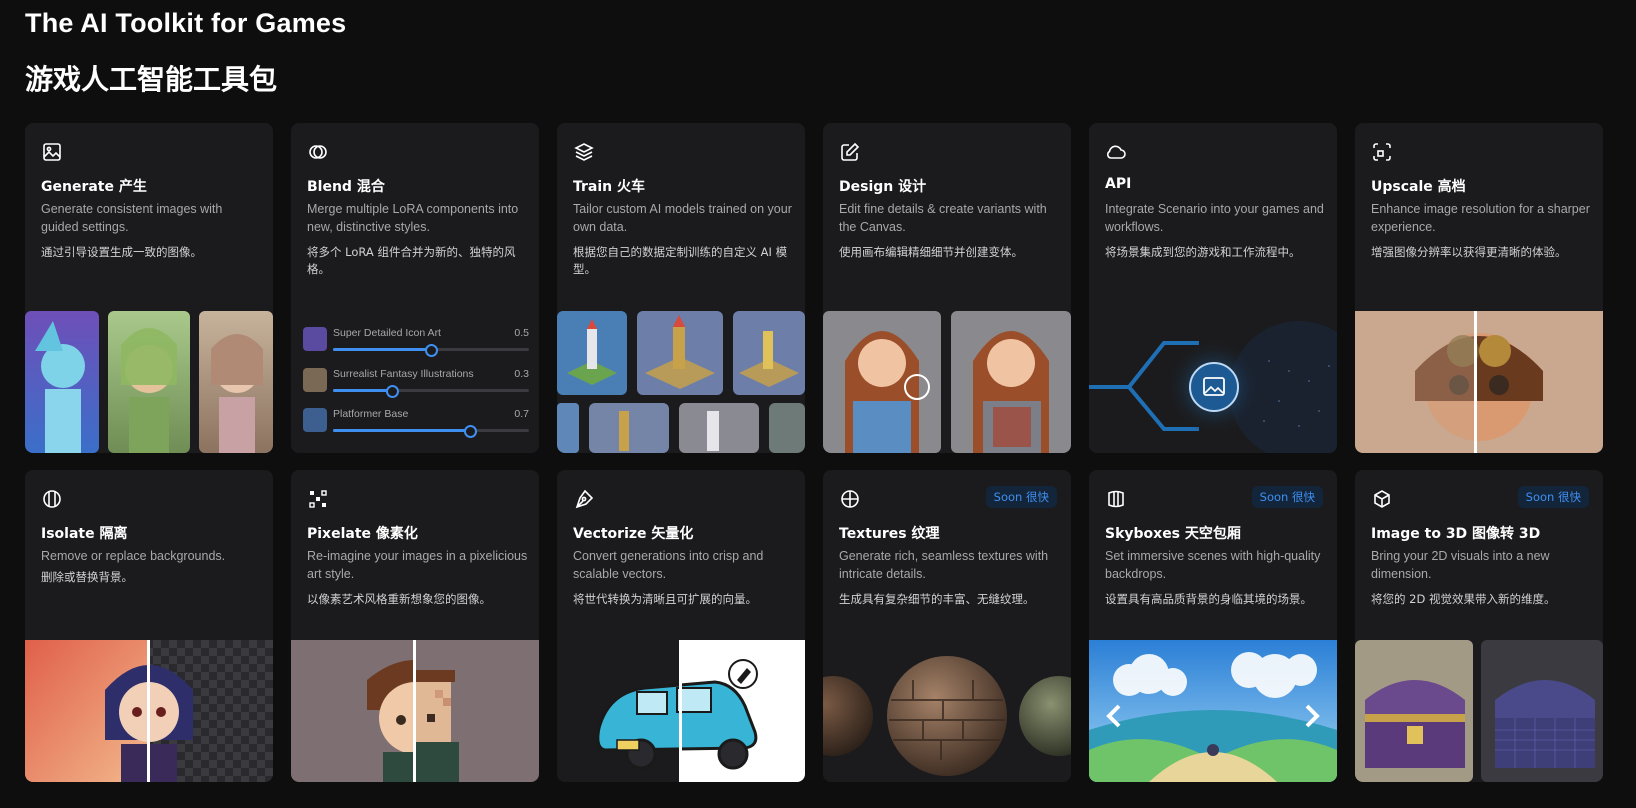 Image resolution: width=1636 pixels, height=808 pixels. What do you see at coordinates (416, 342) in the screenshot?
I see `slider-row: Super Detailed Icon Art 0.5` at bounding box center [416, 342].